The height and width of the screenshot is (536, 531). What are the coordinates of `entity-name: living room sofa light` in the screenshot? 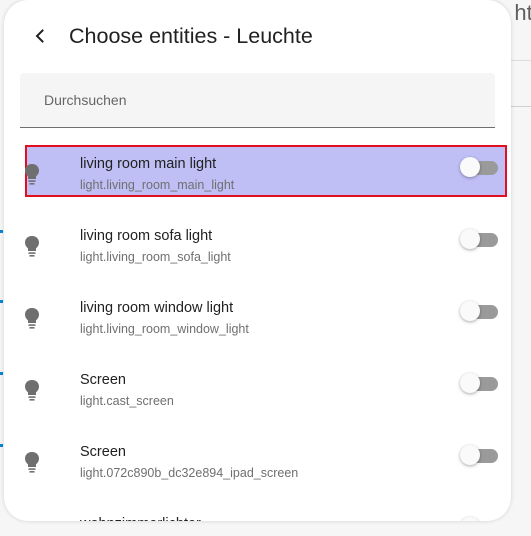 It's located at (146, 236).